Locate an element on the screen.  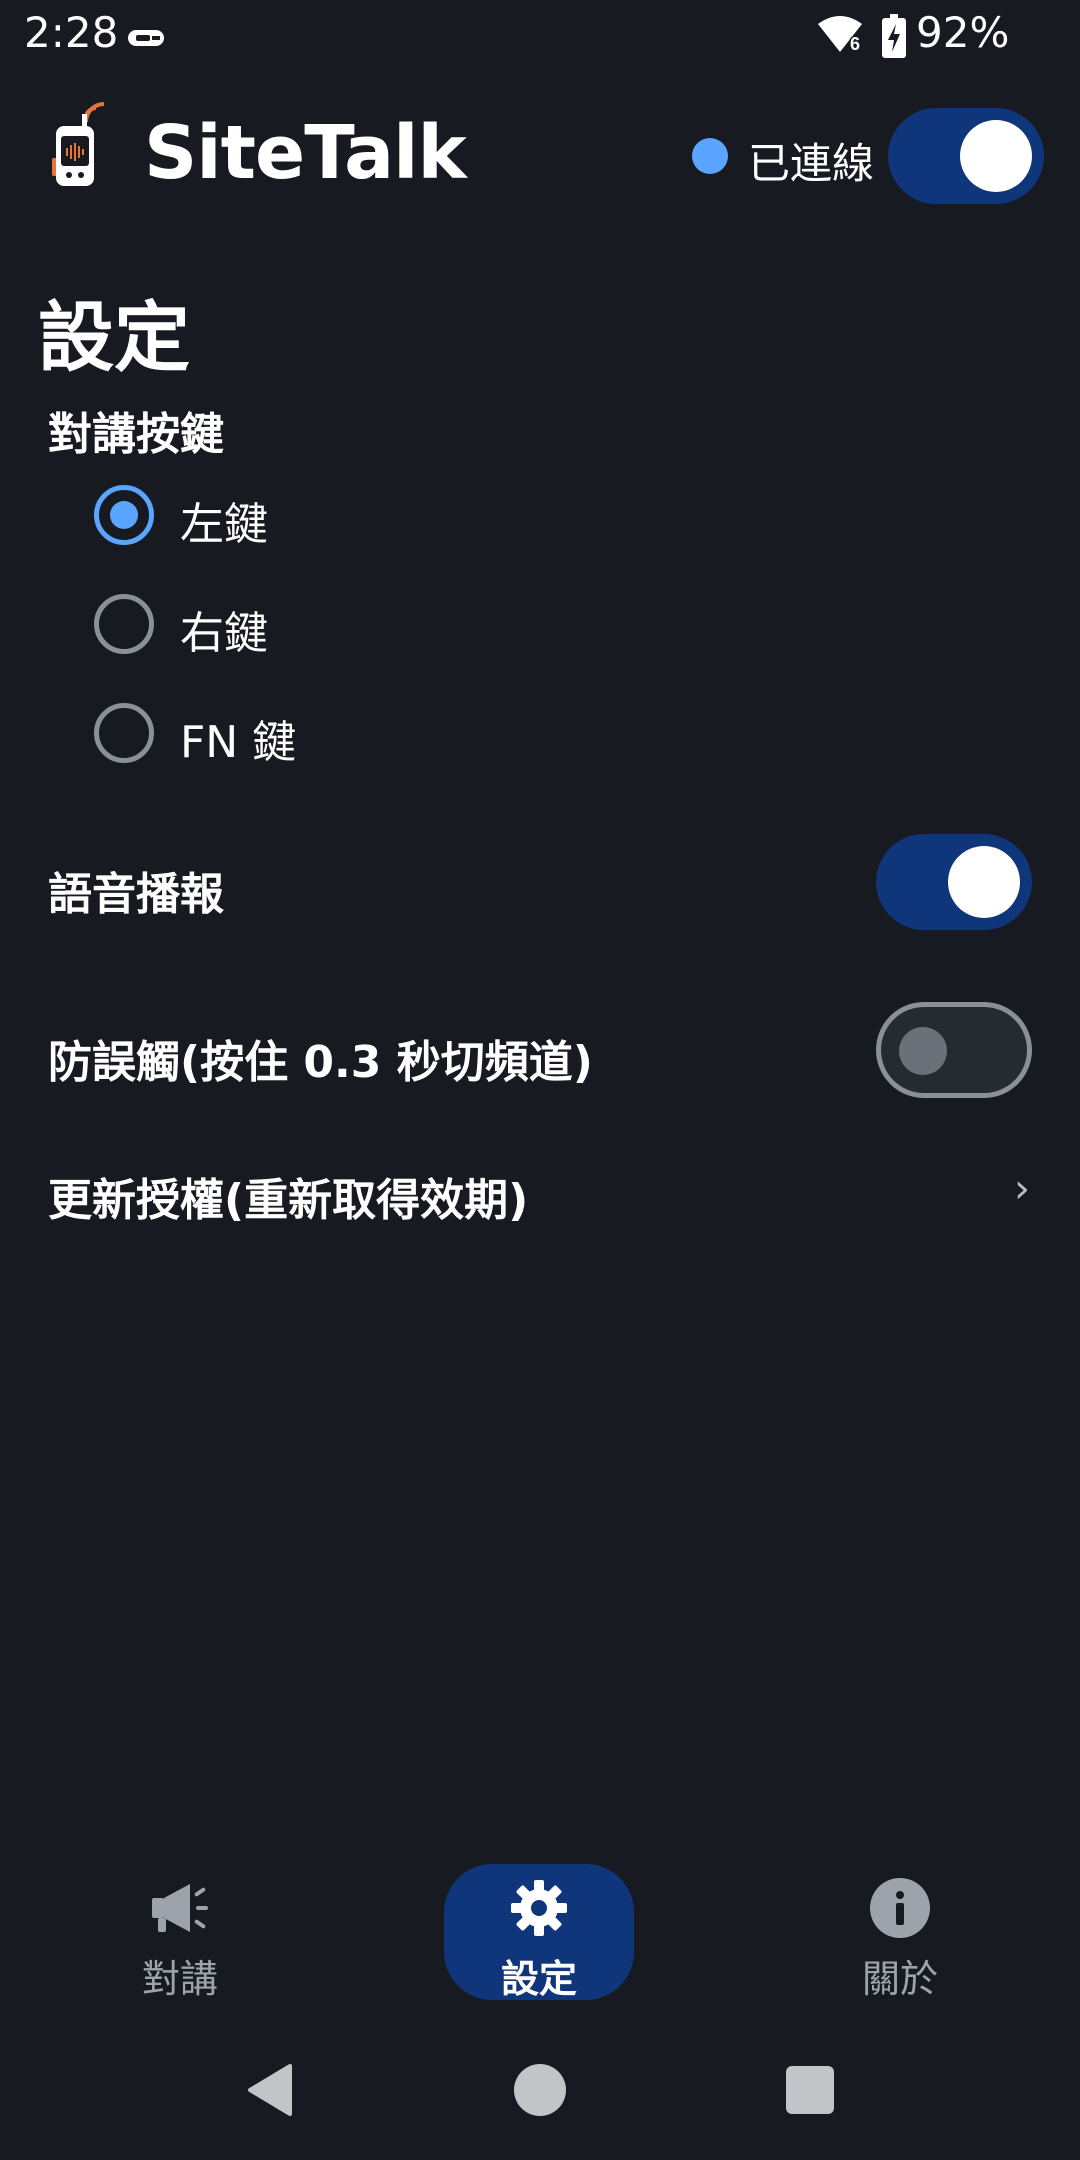
anti-mistouch-switch is located at coordinates (954, 1050).